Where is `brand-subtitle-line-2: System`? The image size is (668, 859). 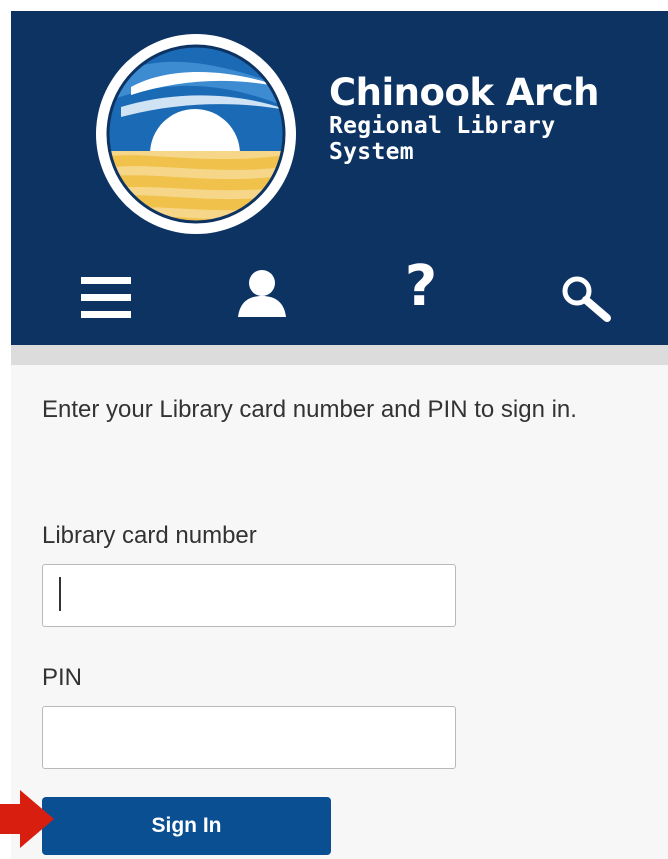 brand-subtitle-line-2: System is located at coordinates (371, 152).